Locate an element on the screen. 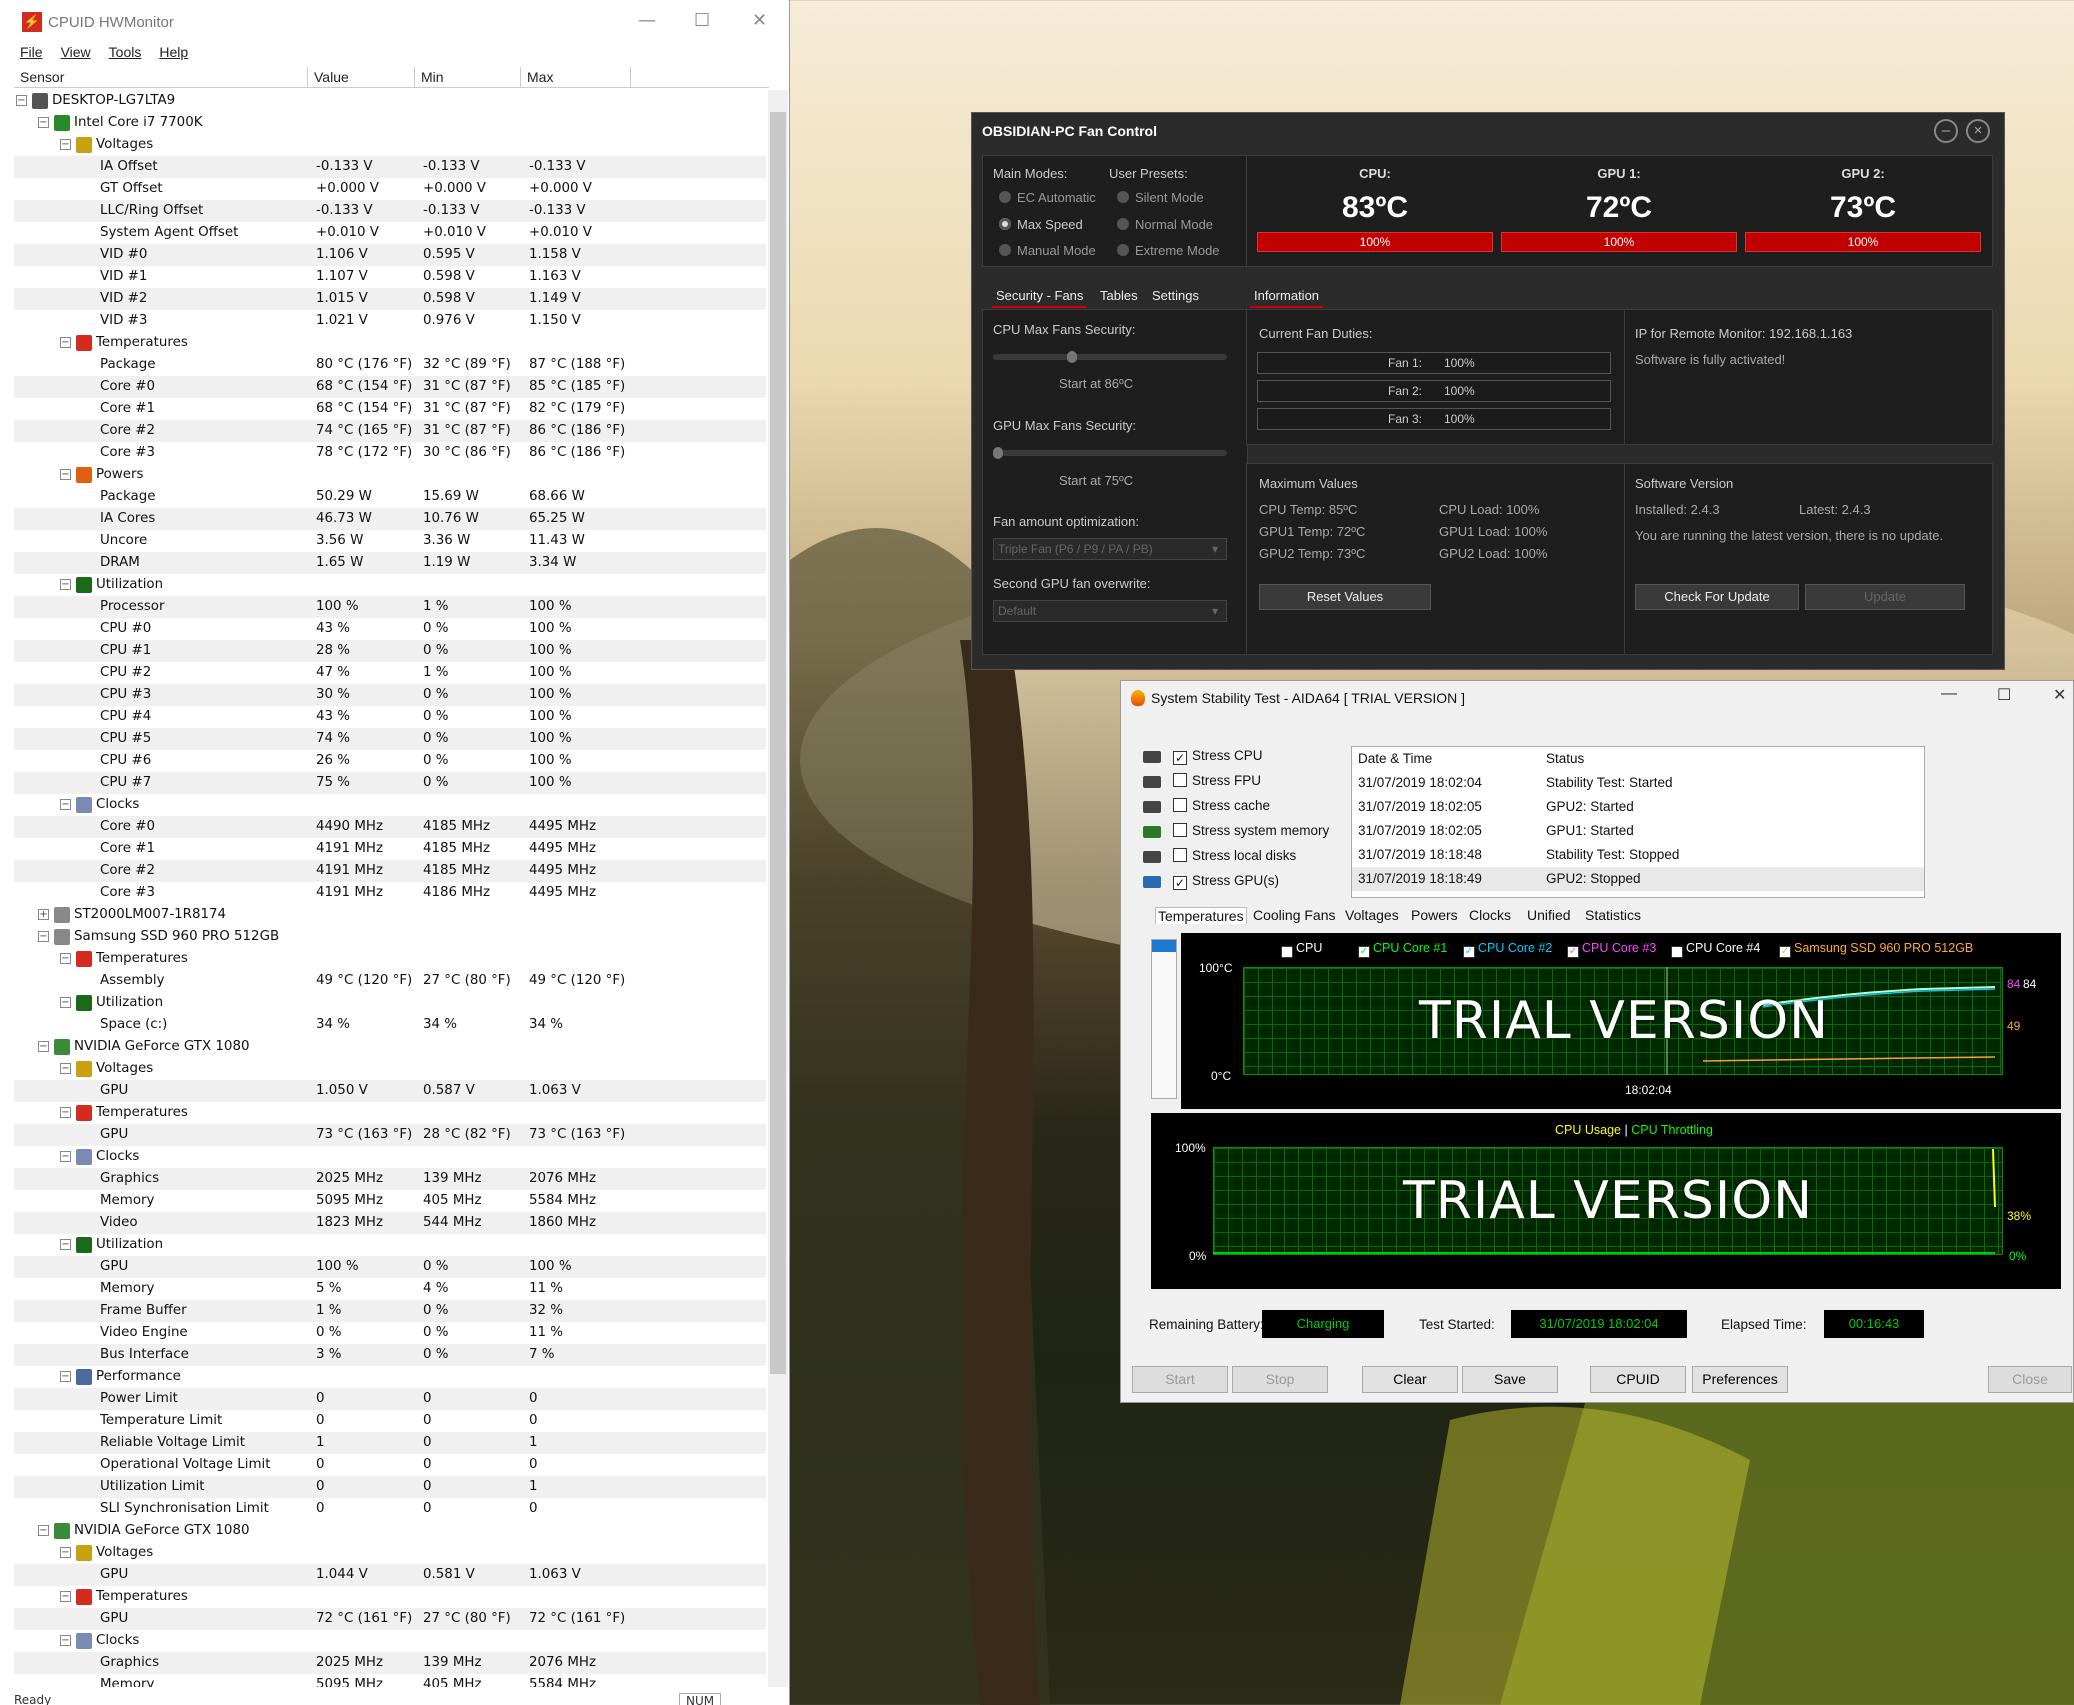  sensor-row: IA Cores 46.73 W 10.76 W 65.25 W is located at coordinates (390, 519).